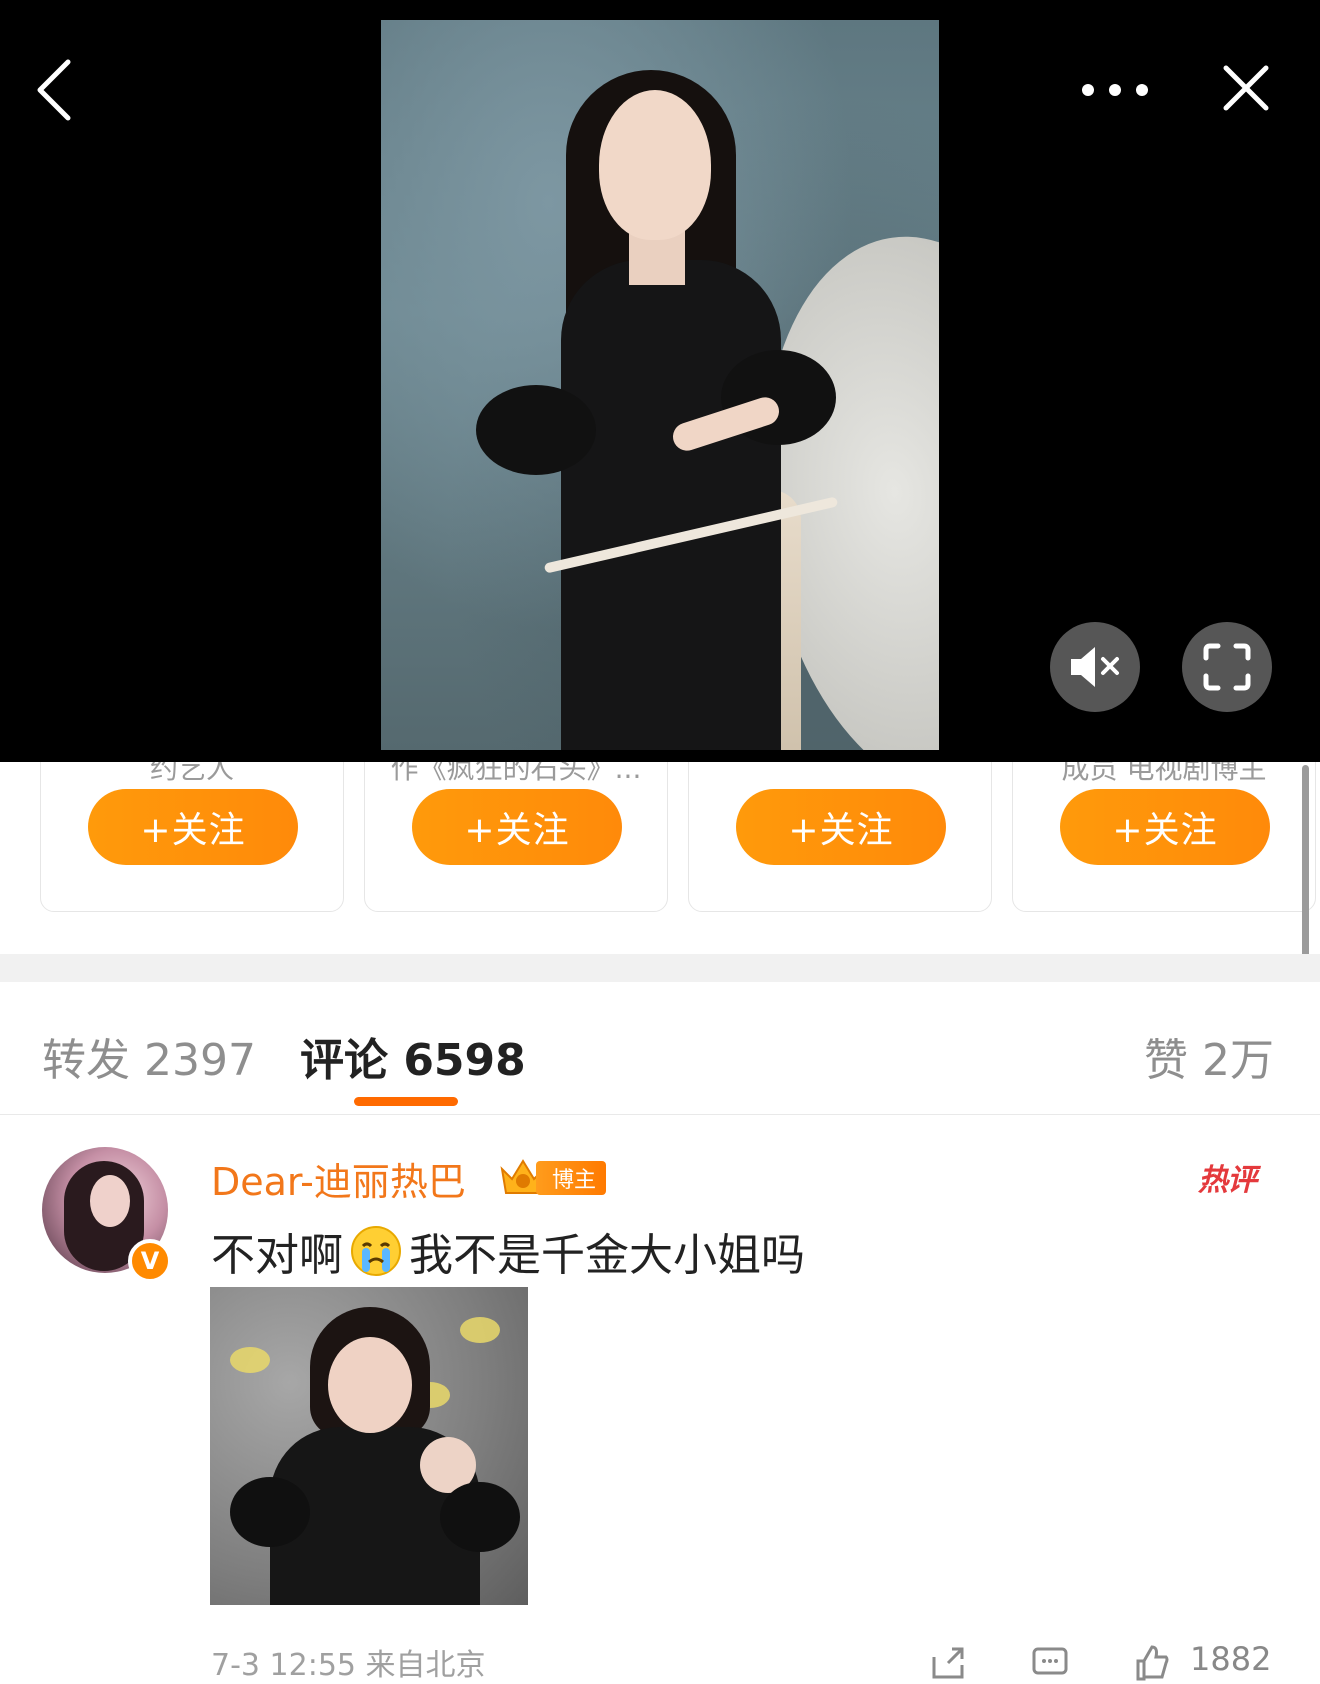 The image size is (1320, 1684). I want to click on image-sleeve-right, so click(480, 1517).